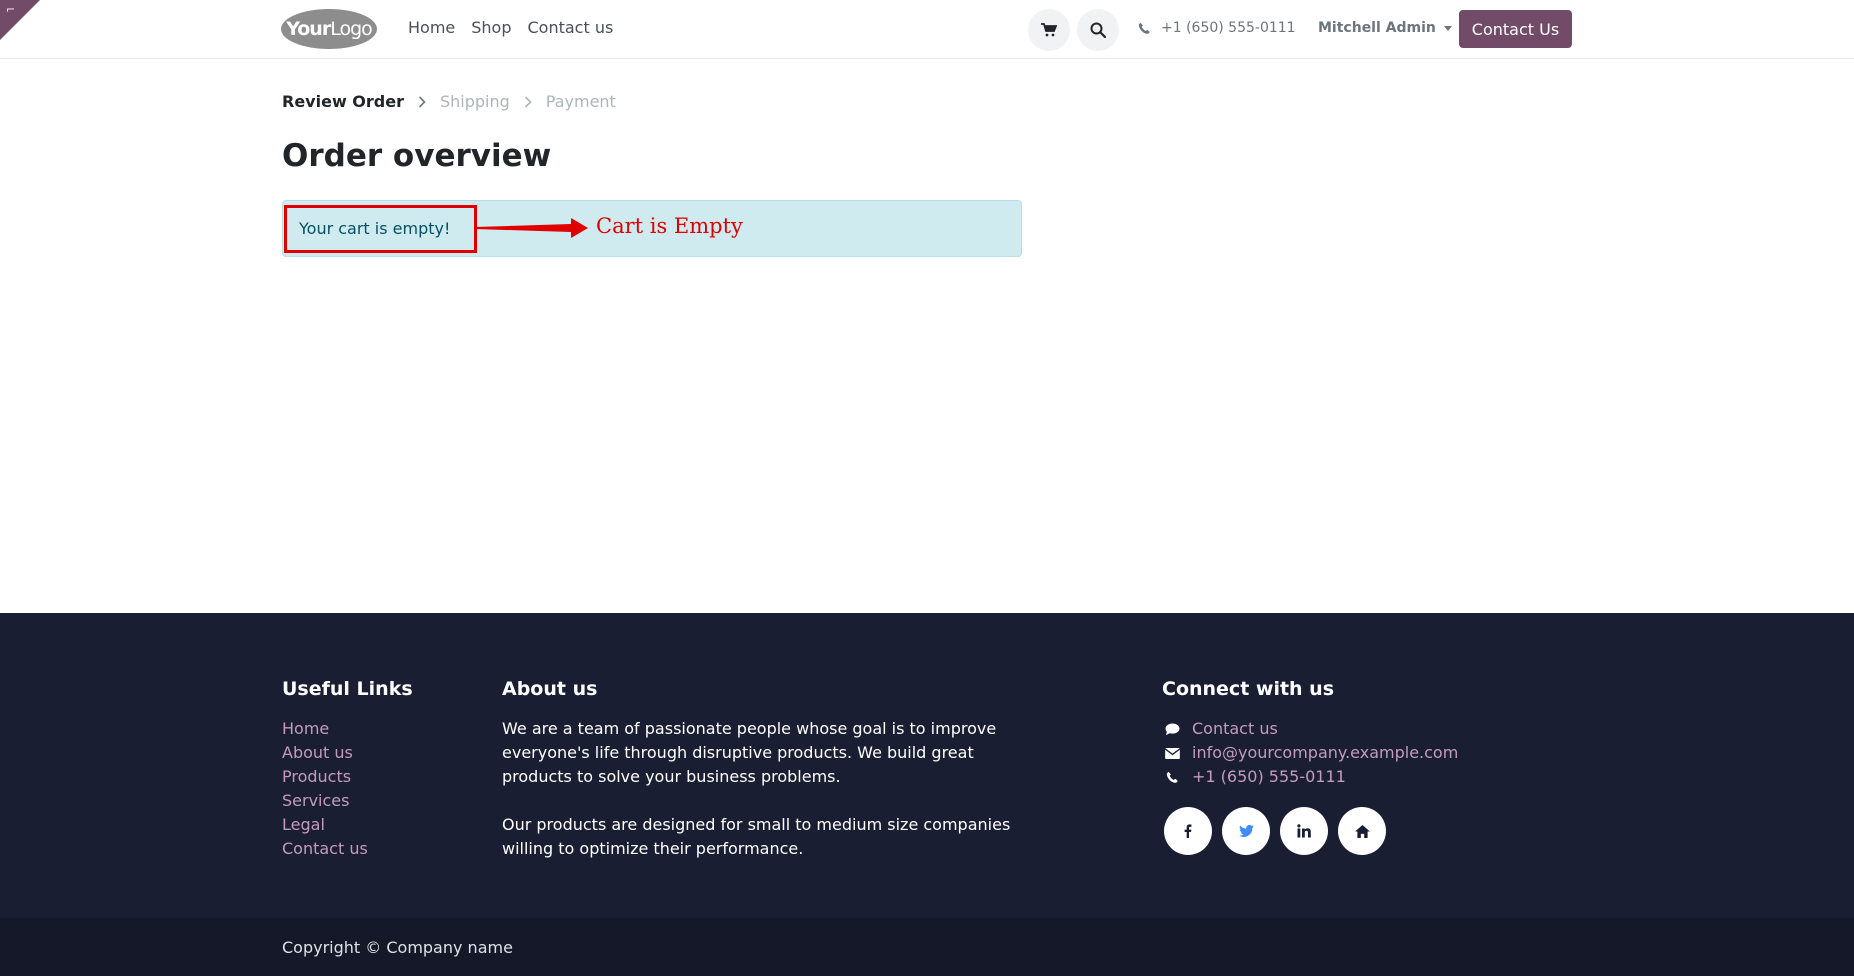  I want to click on twitter-icon, so click(1246, 831).